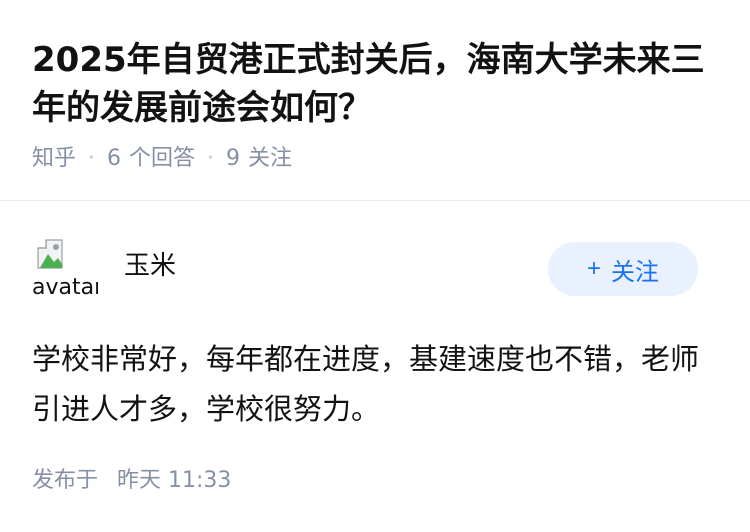 This screenshot has height=532, width=750. I want to click on plus-icon: +, so click(593, 268).